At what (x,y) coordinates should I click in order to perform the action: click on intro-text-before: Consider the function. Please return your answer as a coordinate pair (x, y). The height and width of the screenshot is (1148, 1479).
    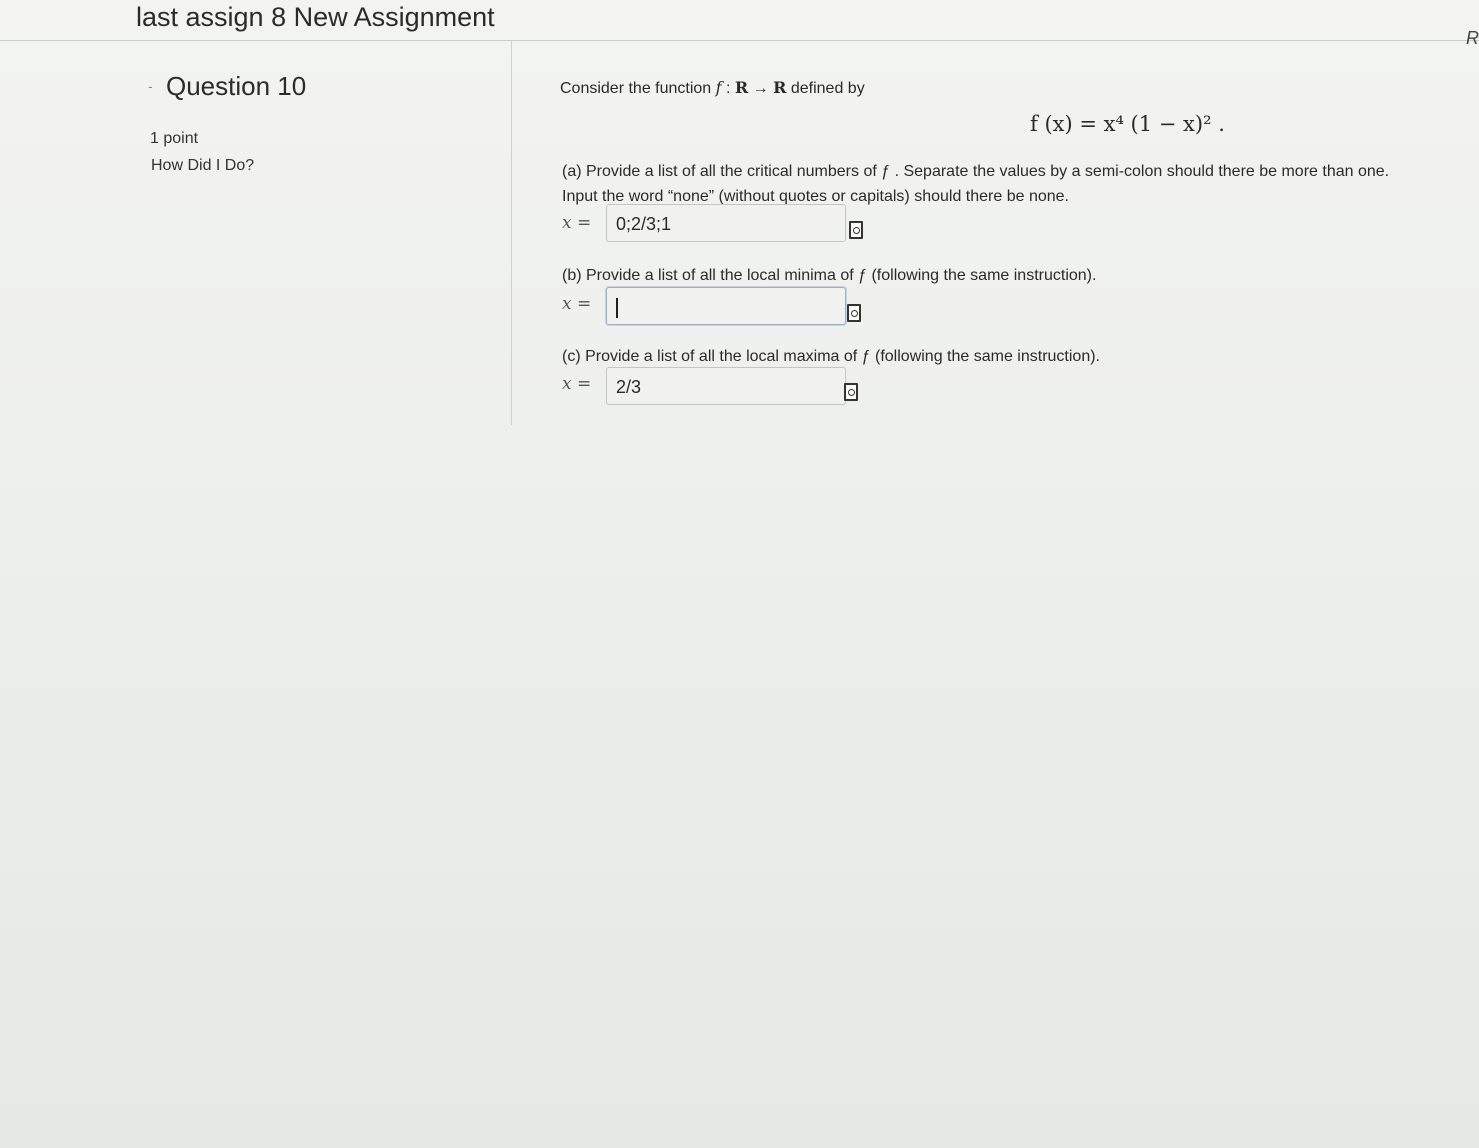
    Looking at the image, I should click on (636, 88).